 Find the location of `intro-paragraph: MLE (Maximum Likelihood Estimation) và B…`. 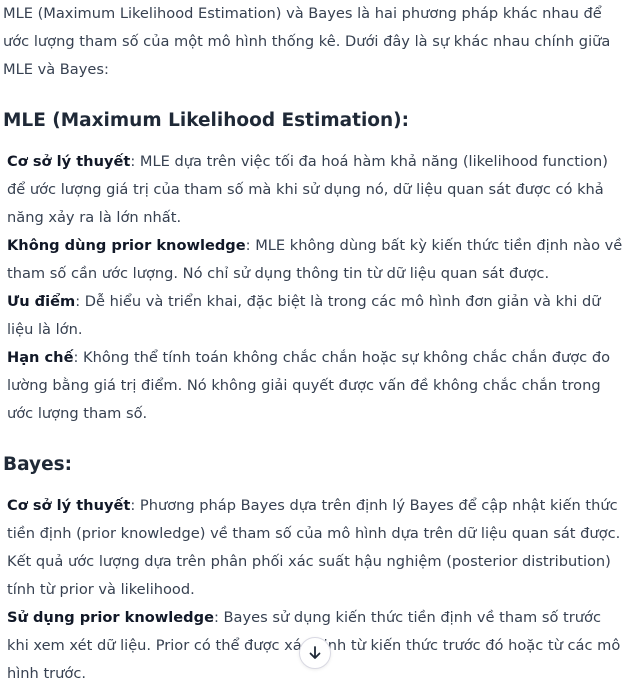

intro-paragraph: MLE (Maximum Likelihood Estimation) và B… is located at coordinates (307, 41).